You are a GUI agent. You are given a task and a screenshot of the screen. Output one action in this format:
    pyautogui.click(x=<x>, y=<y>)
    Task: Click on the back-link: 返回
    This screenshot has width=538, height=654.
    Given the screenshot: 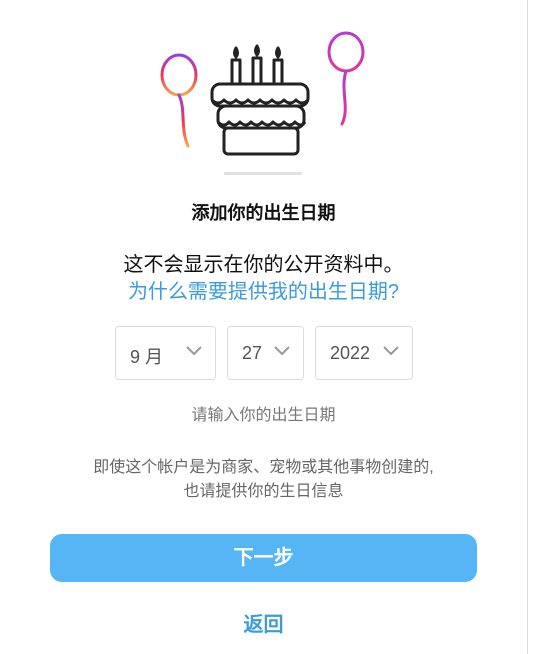 What is the action you would take?
    pyautogui.click(x=263, y=622)
    